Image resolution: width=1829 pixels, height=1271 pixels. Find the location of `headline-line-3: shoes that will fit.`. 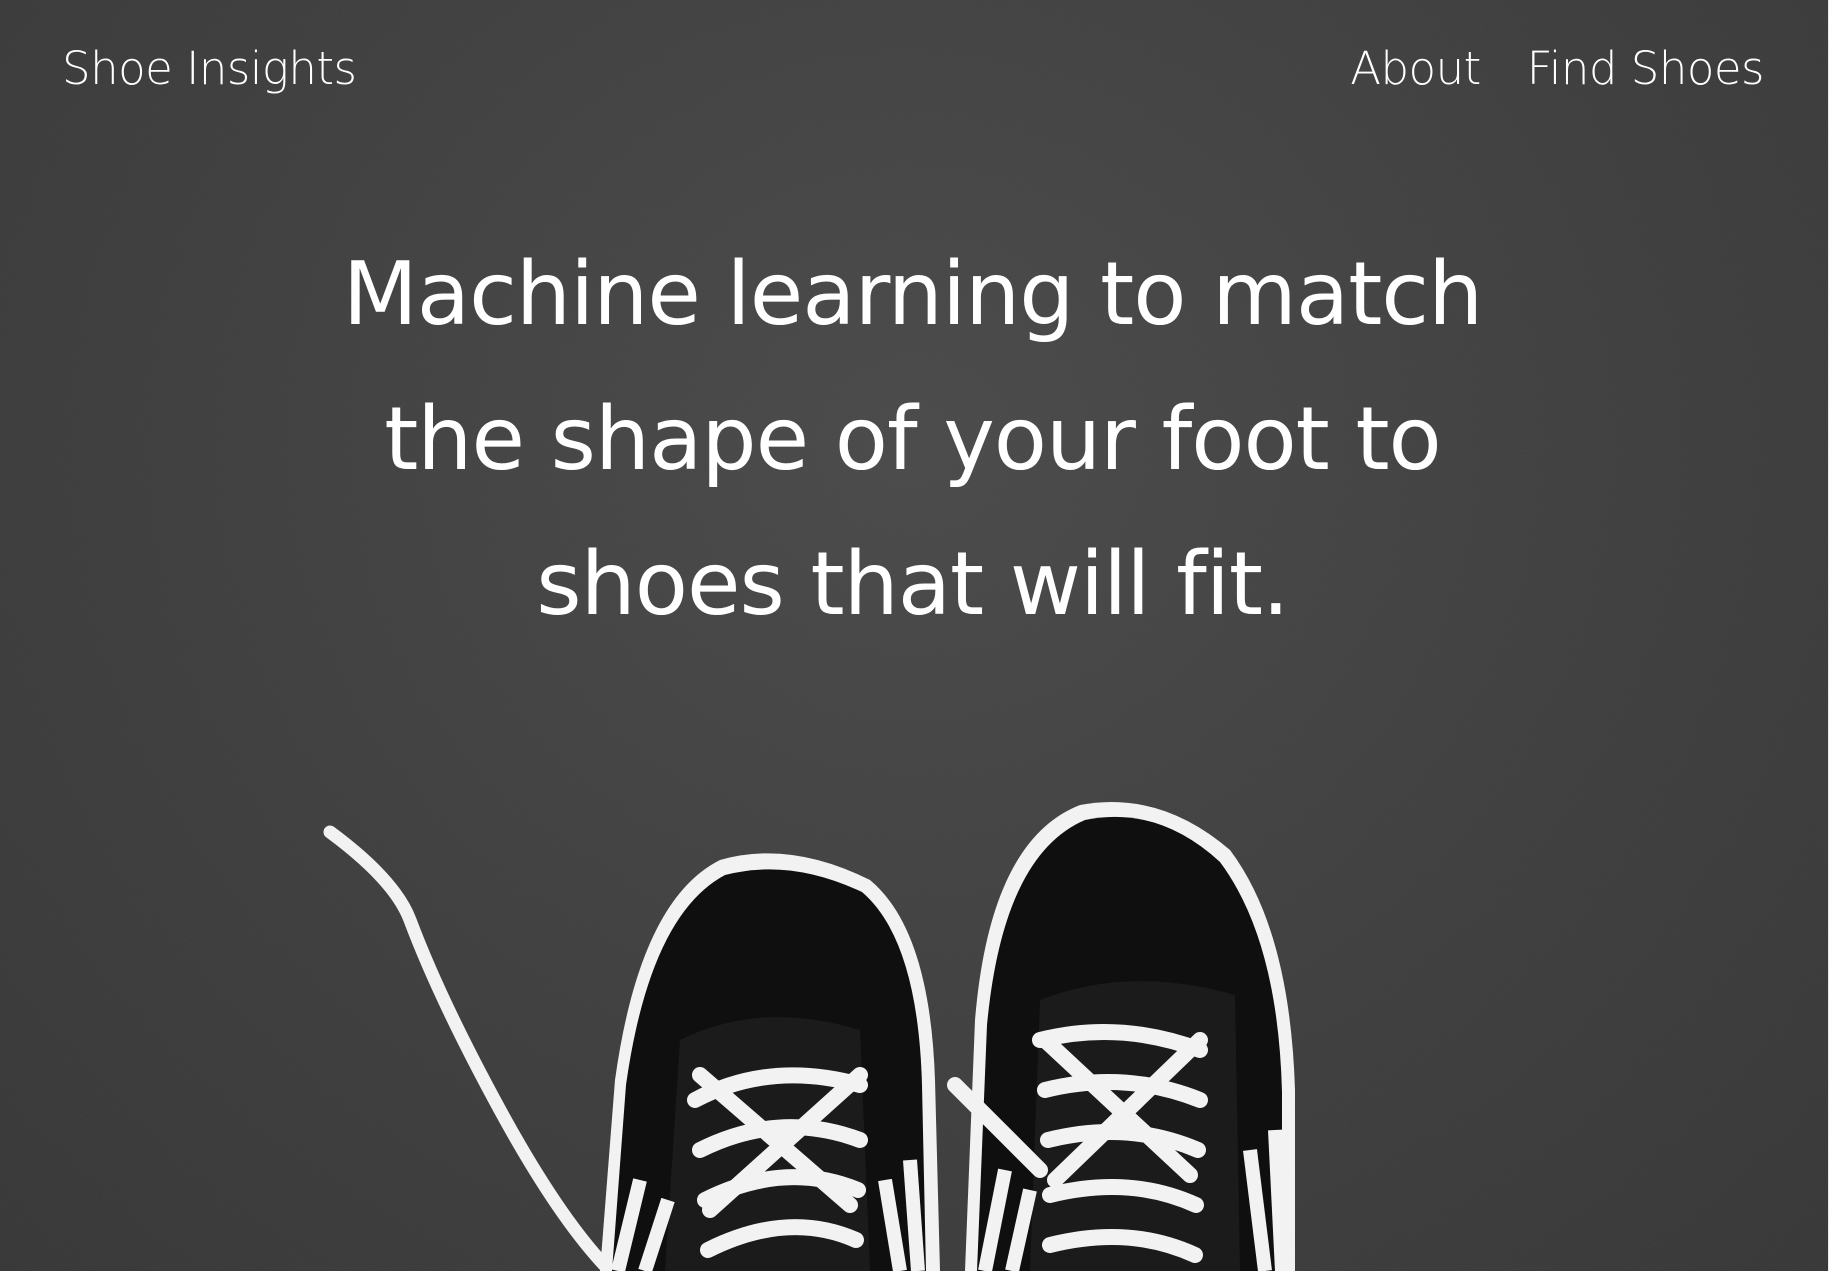

headline-line-3: shoes that will fit. is located at coordinates (912, 584).